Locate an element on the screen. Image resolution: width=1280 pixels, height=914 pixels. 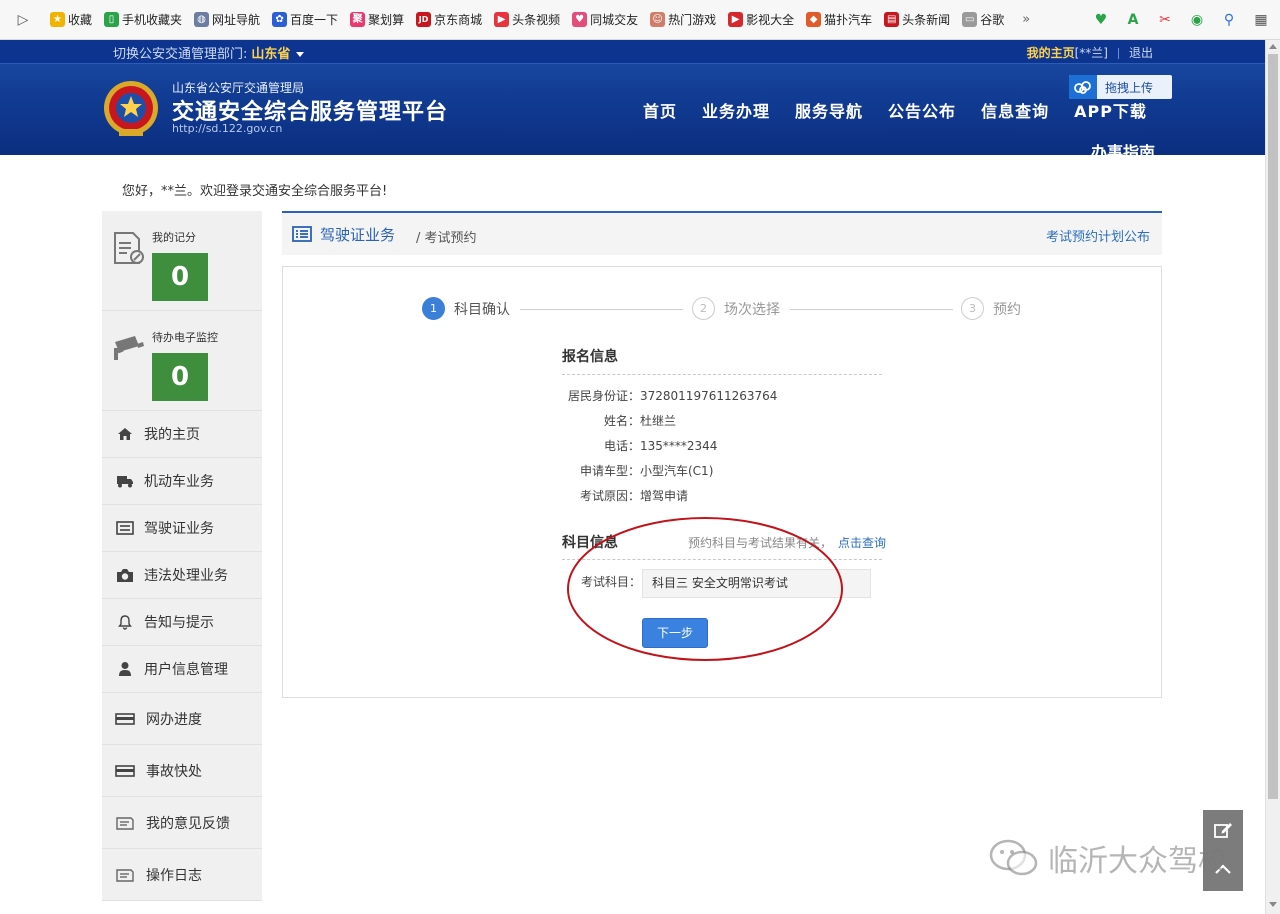
dept-value: 山东省 is located at coordinates (270, 54).